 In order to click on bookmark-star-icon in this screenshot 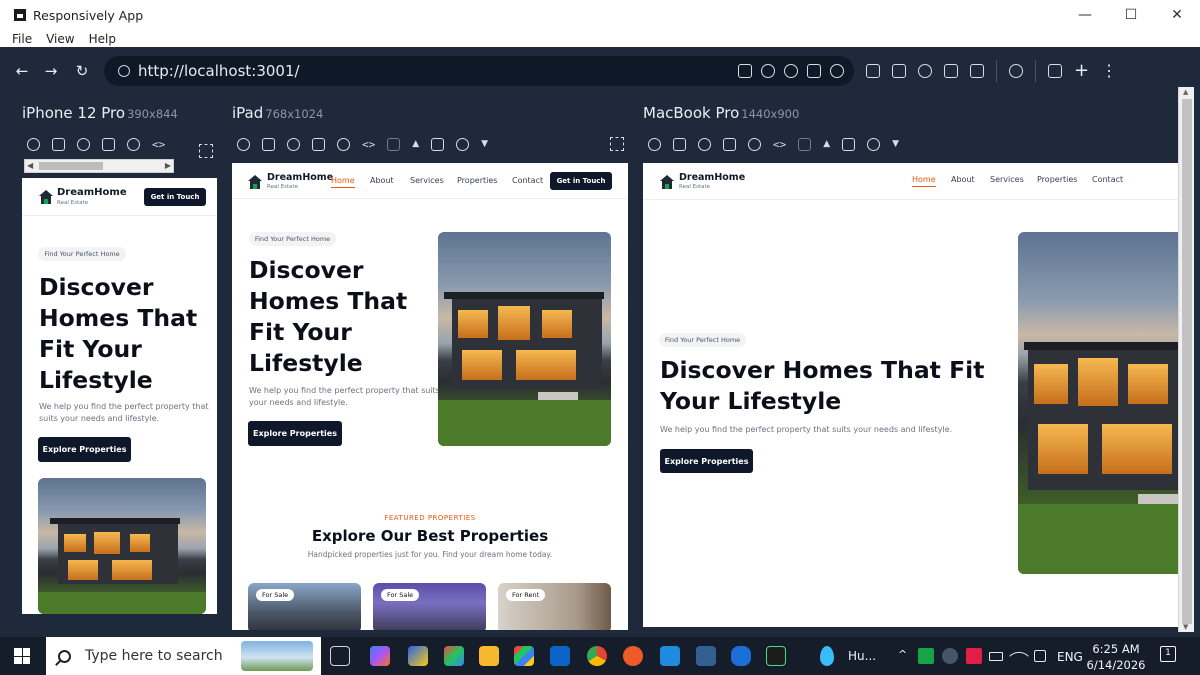, I will do `click(837, 71)`.